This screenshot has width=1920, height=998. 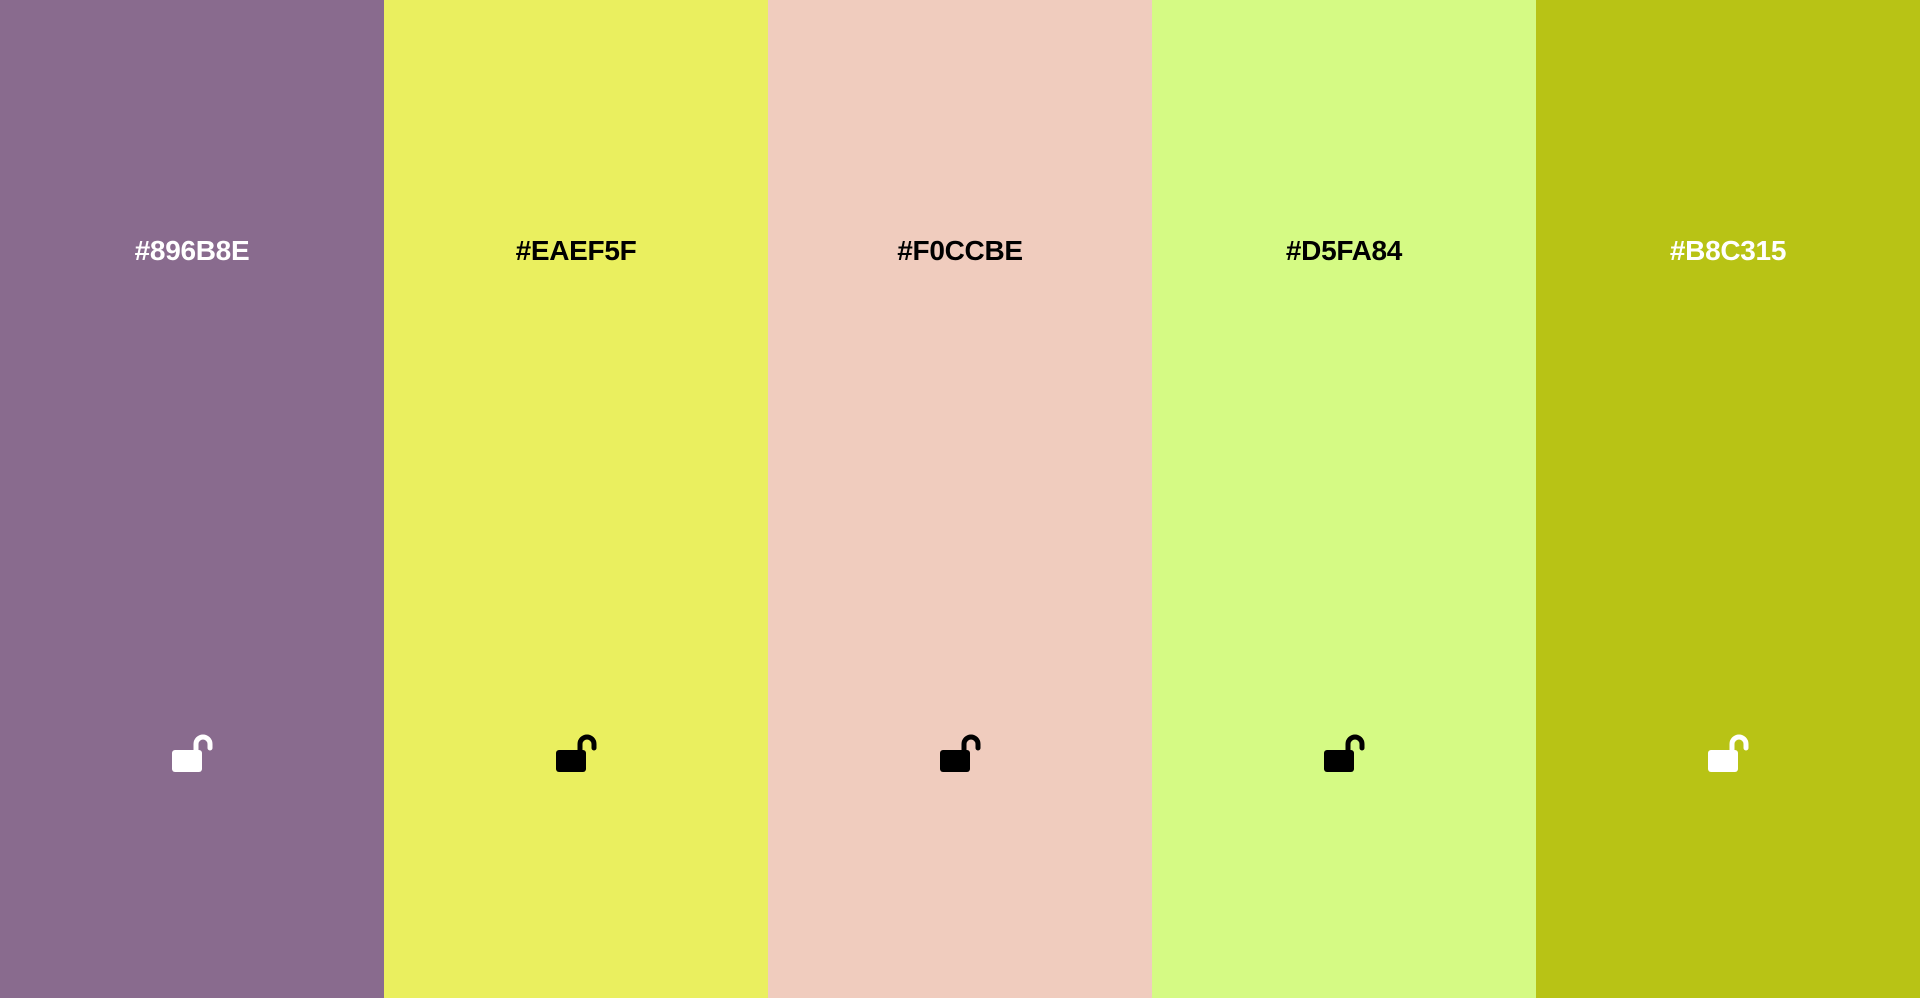 What do you see at coordinates (192, 251) in the screenshot?
I see `hex-code-label: #896B8E` at bounding box center [192, 251].